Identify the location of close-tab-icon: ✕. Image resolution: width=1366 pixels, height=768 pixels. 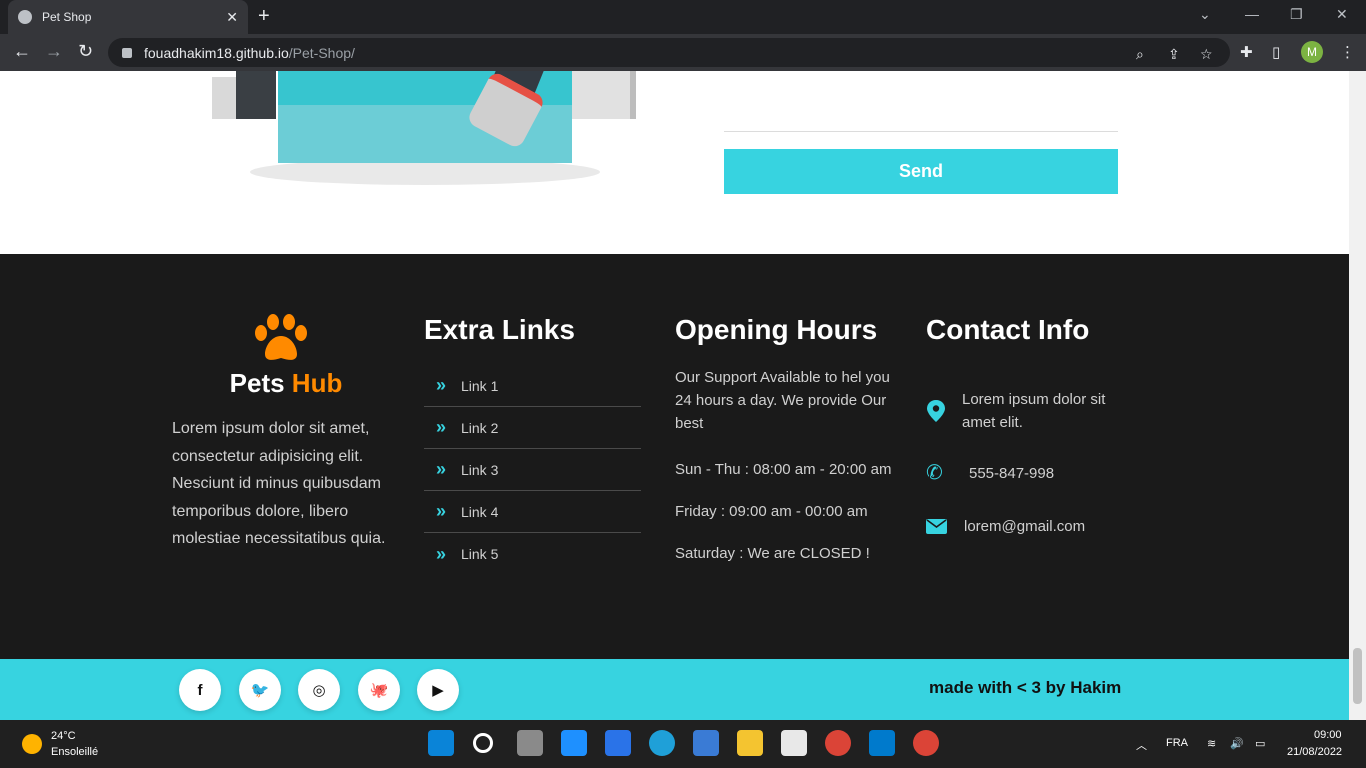
(232, 17).